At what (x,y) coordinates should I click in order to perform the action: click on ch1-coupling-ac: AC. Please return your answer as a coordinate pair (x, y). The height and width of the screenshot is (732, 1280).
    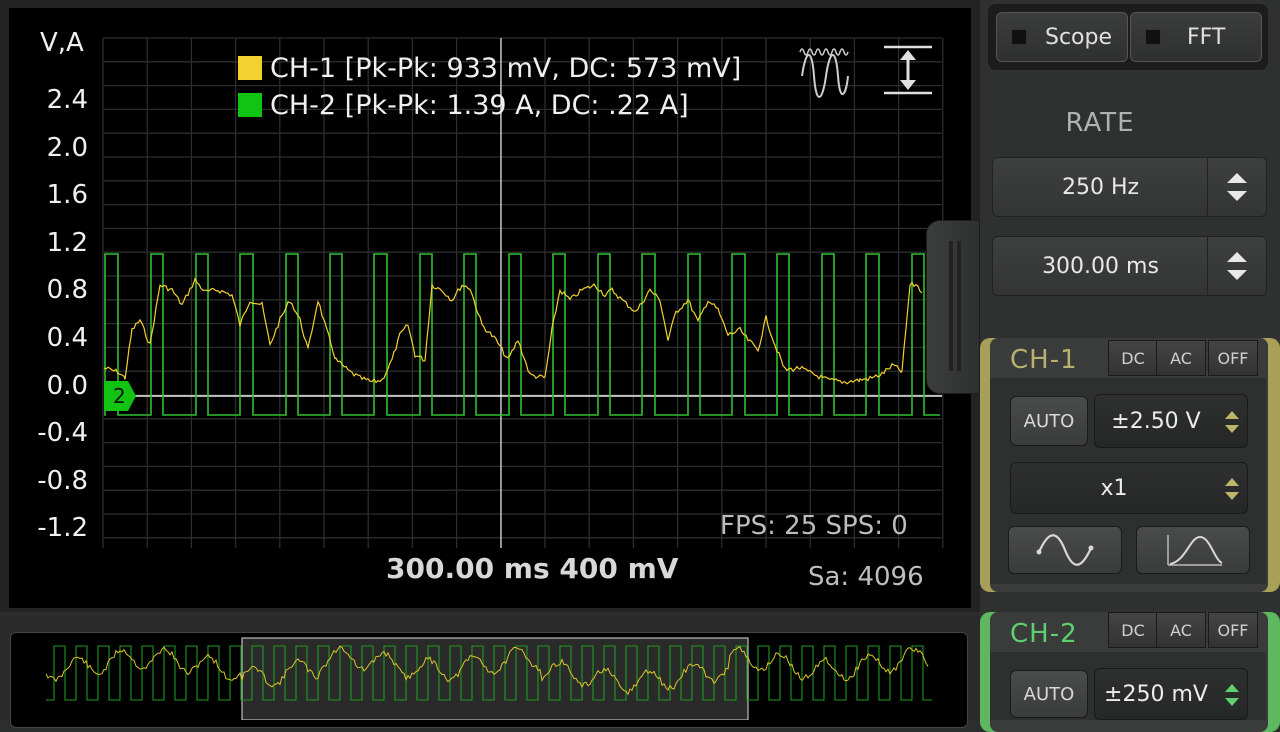
    Looking at the image, I should click on (1181, 358).